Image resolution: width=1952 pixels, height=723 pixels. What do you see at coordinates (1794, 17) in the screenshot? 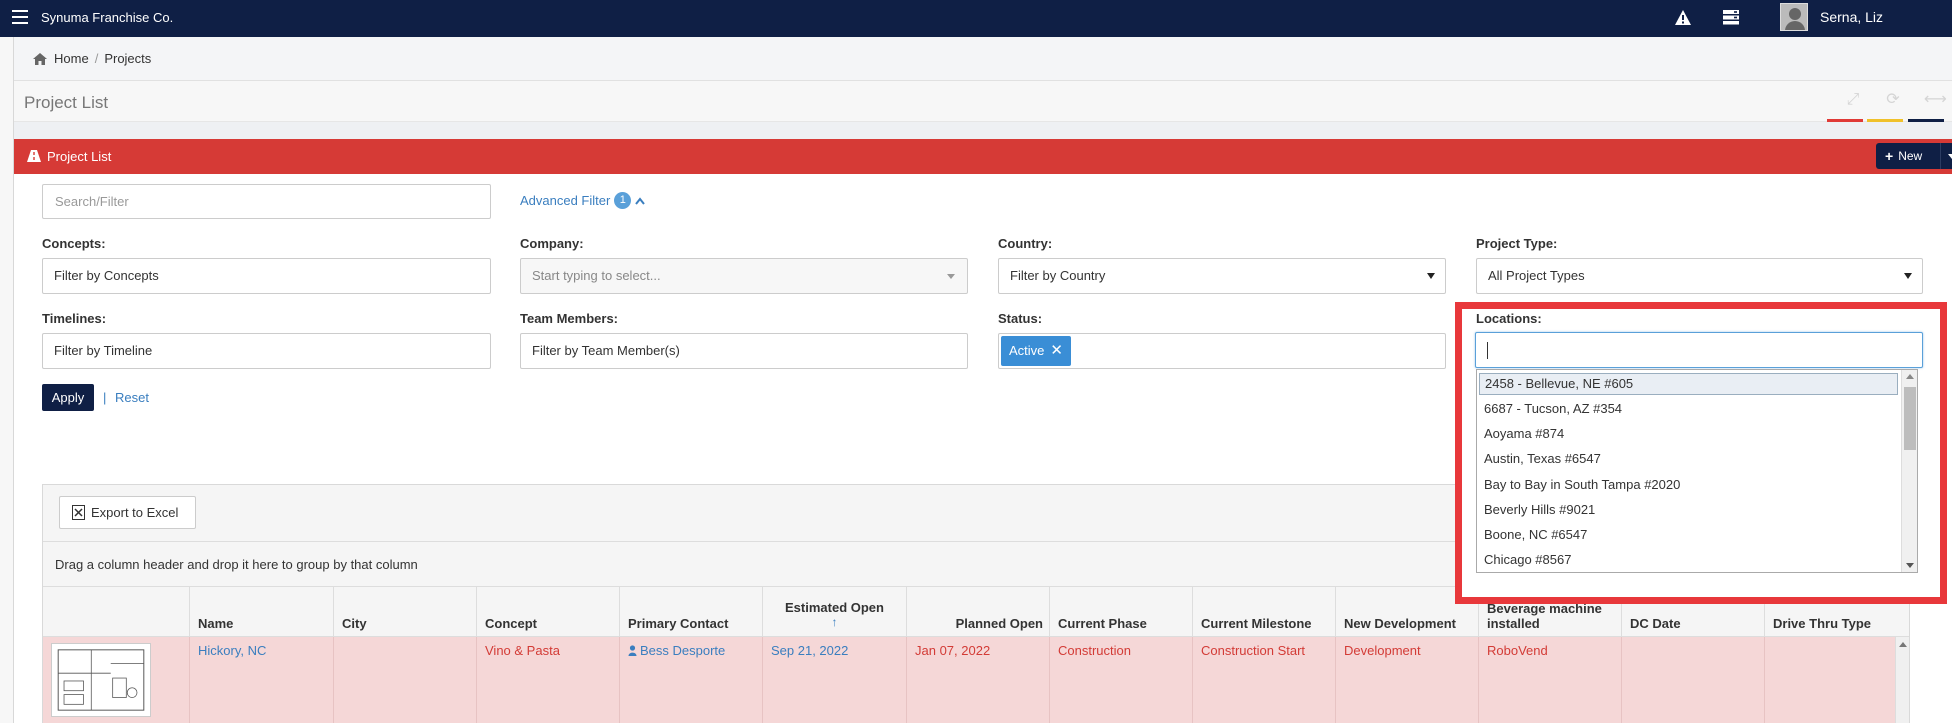
I see `avatar` at bounding box center [1794, 17].